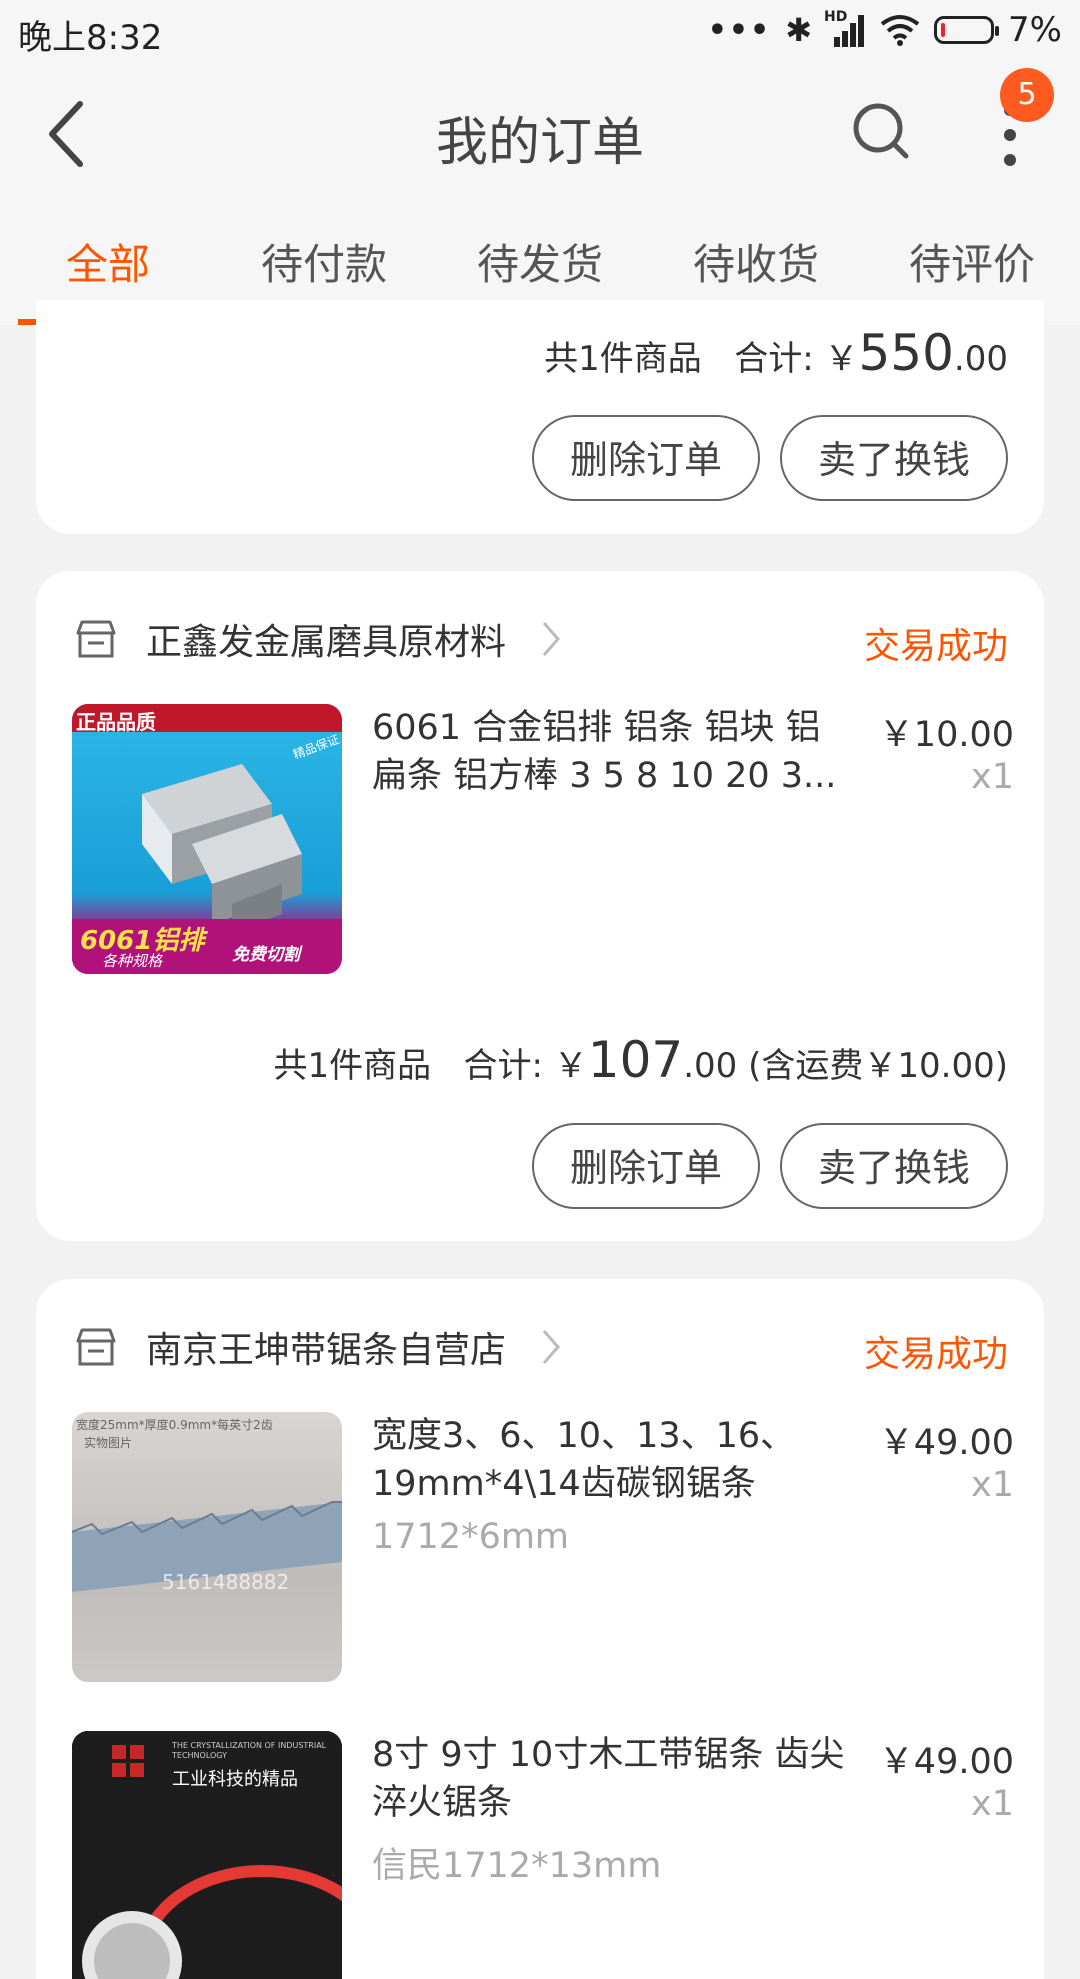 The height and width of the screenshot is (1979, 1080). Describe the element at coordinates (207, 839) in the screenshot. I see `product-image: 正品品质 精品保证 6061铝排 各种规格 免费切割` at that location.